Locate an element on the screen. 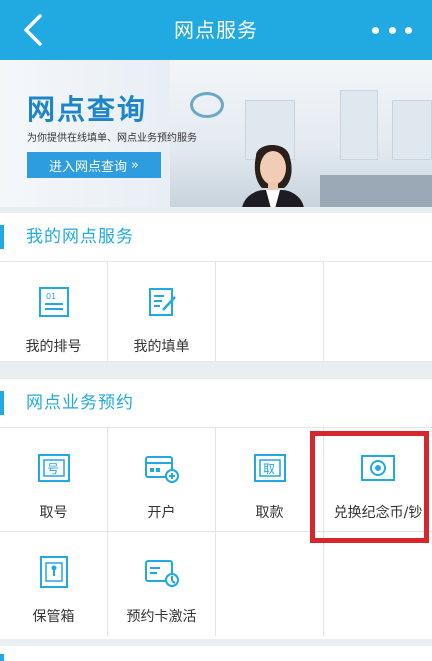  next-section-peek is located at coordinates (216, 653).